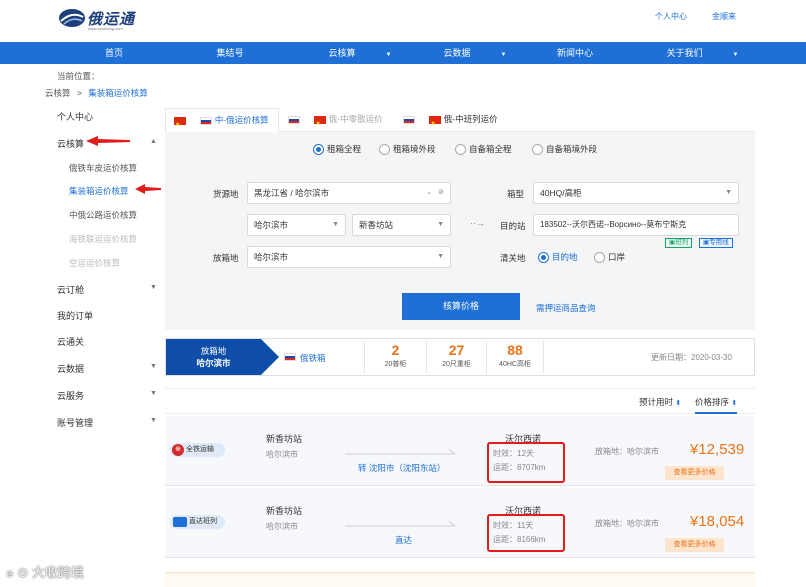 The image size is (806, 587). What do you see at coordinates (105, 28) in the screenshot?
I see `logo-subtext: www.eyuntong.com` at bounding box center [105, 28].